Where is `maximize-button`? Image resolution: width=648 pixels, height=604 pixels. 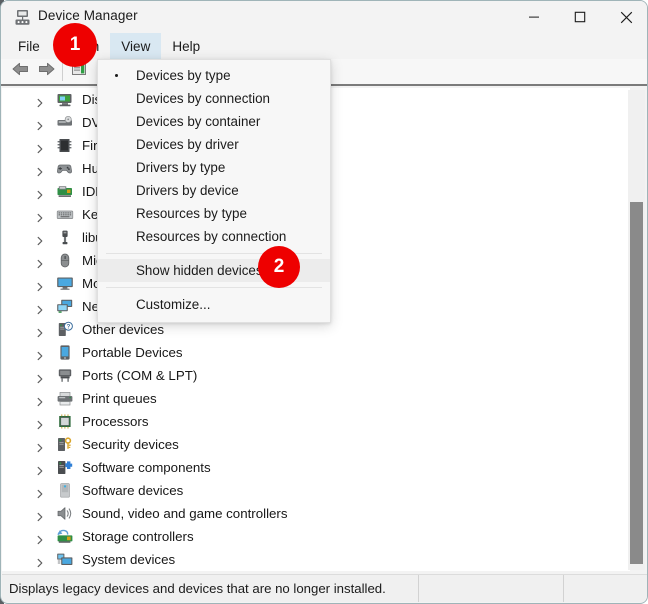 maximize-button is located at coordinates (580, 17).